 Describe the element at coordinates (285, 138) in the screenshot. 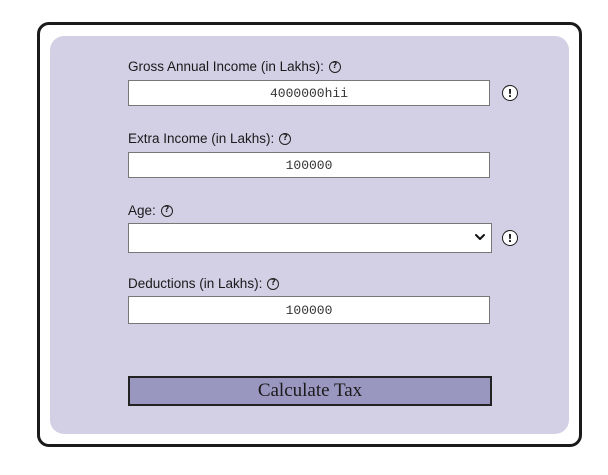

I see `extra-income-help-icon: ?` at that location.